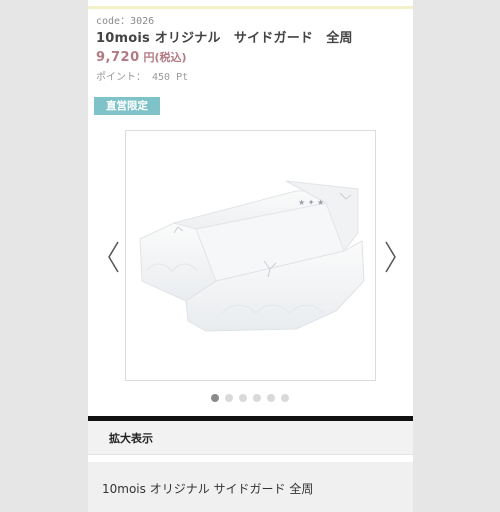  I want to click on points-value: 450 Pt, so click(170, 77).